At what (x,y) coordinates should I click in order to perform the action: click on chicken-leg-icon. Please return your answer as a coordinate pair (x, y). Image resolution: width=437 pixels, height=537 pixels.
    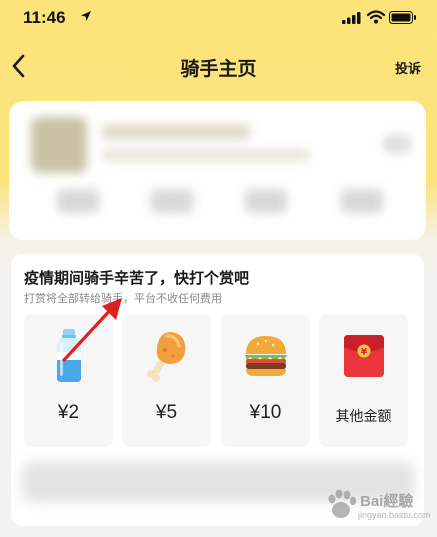
    Looking at the image, I should click on (165, 357).